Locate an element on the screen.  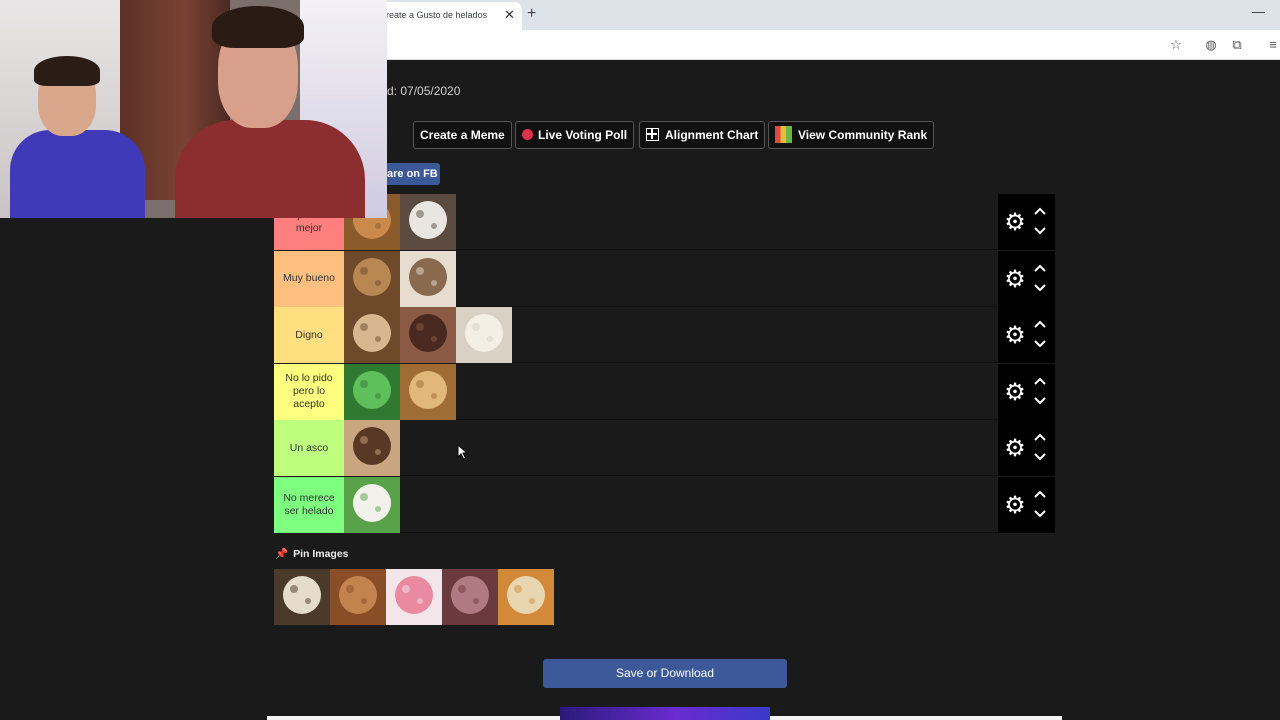
grid-icon is located at coordinates (652, 134).